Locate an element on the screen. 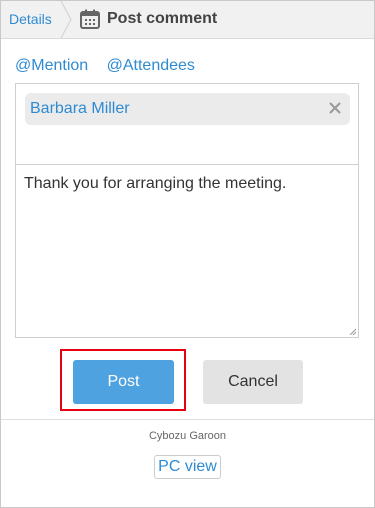  comment-textarea: Thank you for arranging the meeting. is located at coordinates (155, 184).